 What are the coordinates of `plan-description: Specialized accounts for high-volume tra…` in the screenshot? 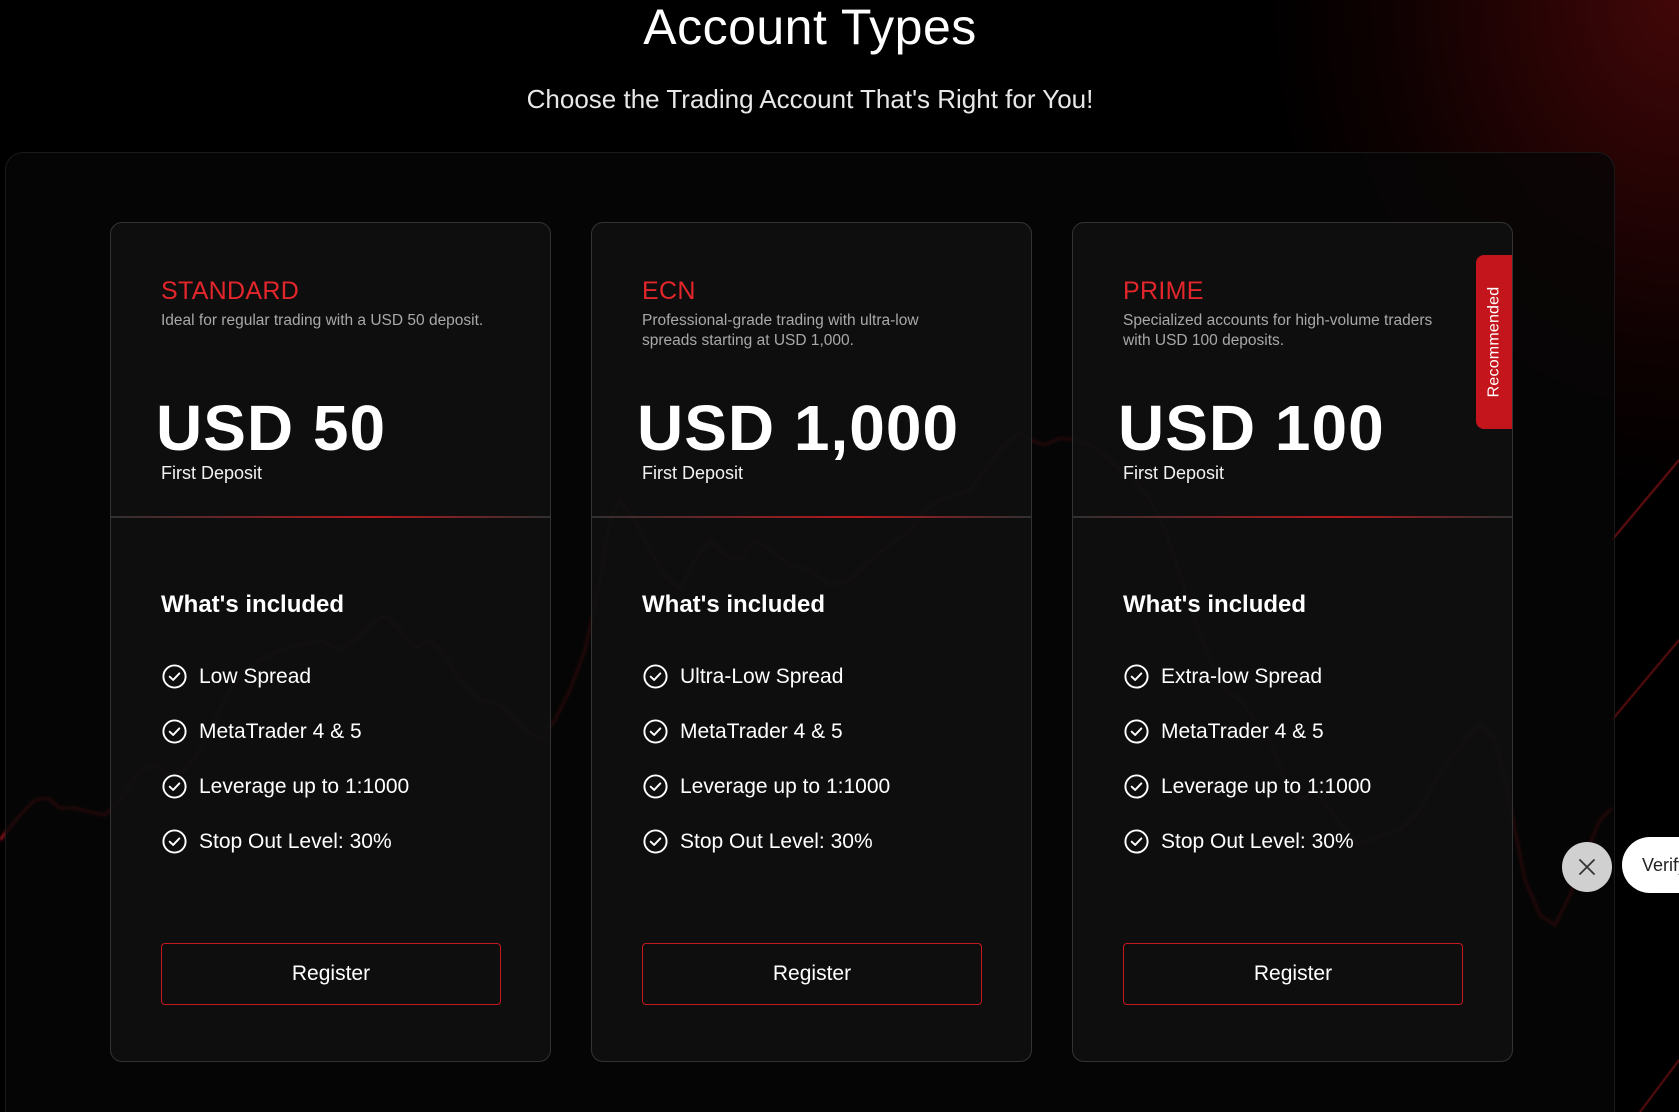 It's located at (1278, 330).